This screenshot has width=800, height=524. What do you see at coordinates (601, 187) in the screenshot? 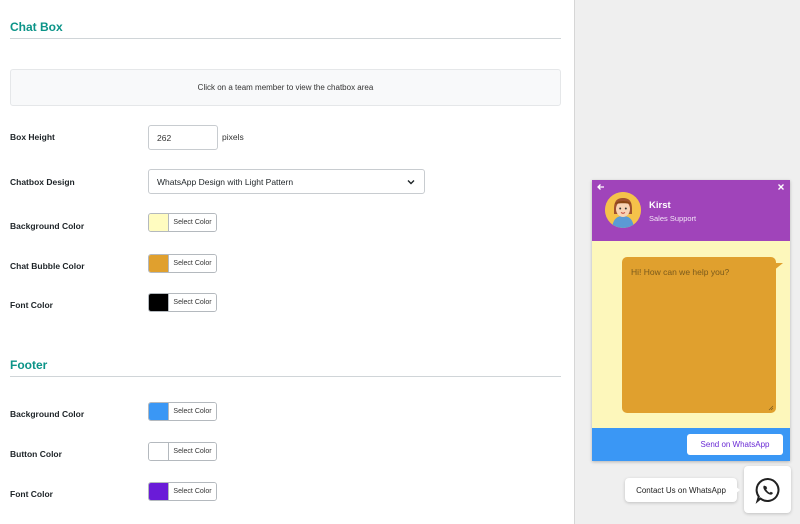
I see `back-arrow-icon` at bounding box center [601, 187].